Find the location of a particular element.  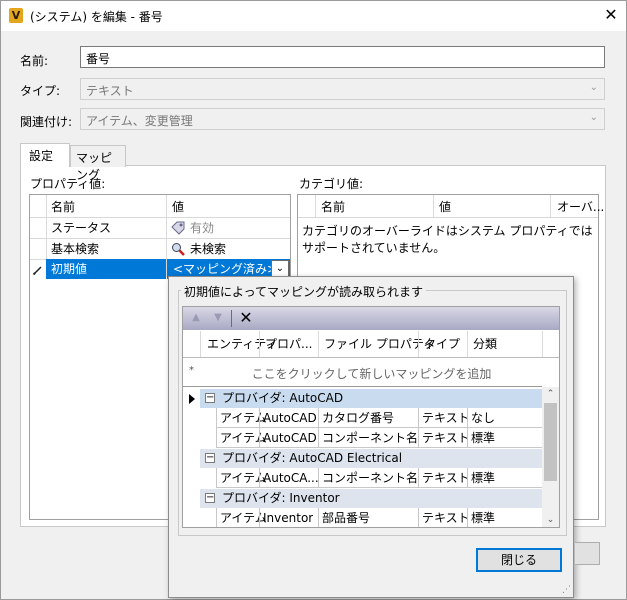

property-values-label: プロパティ値: is located at coordinates (68, 184).